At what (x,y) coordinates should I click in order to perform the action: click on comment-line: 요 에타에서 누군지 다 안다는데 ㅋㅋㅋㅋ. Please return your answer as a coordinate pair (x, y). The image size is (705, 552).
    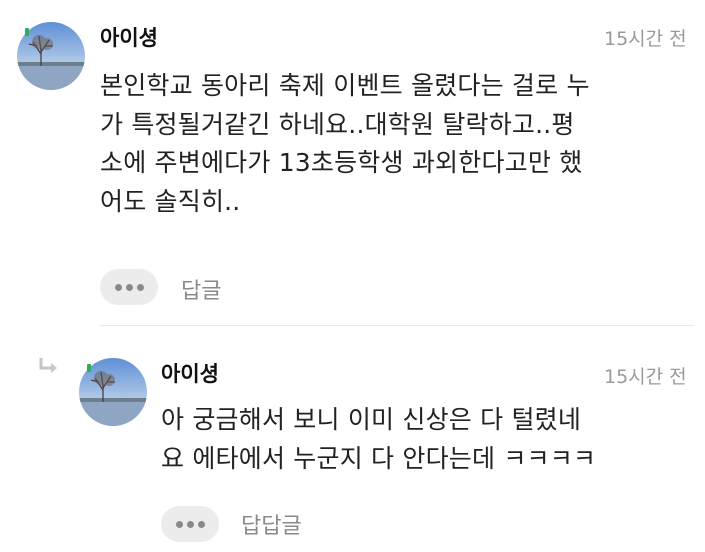
    Looking at the image, I should click on (379, 458).